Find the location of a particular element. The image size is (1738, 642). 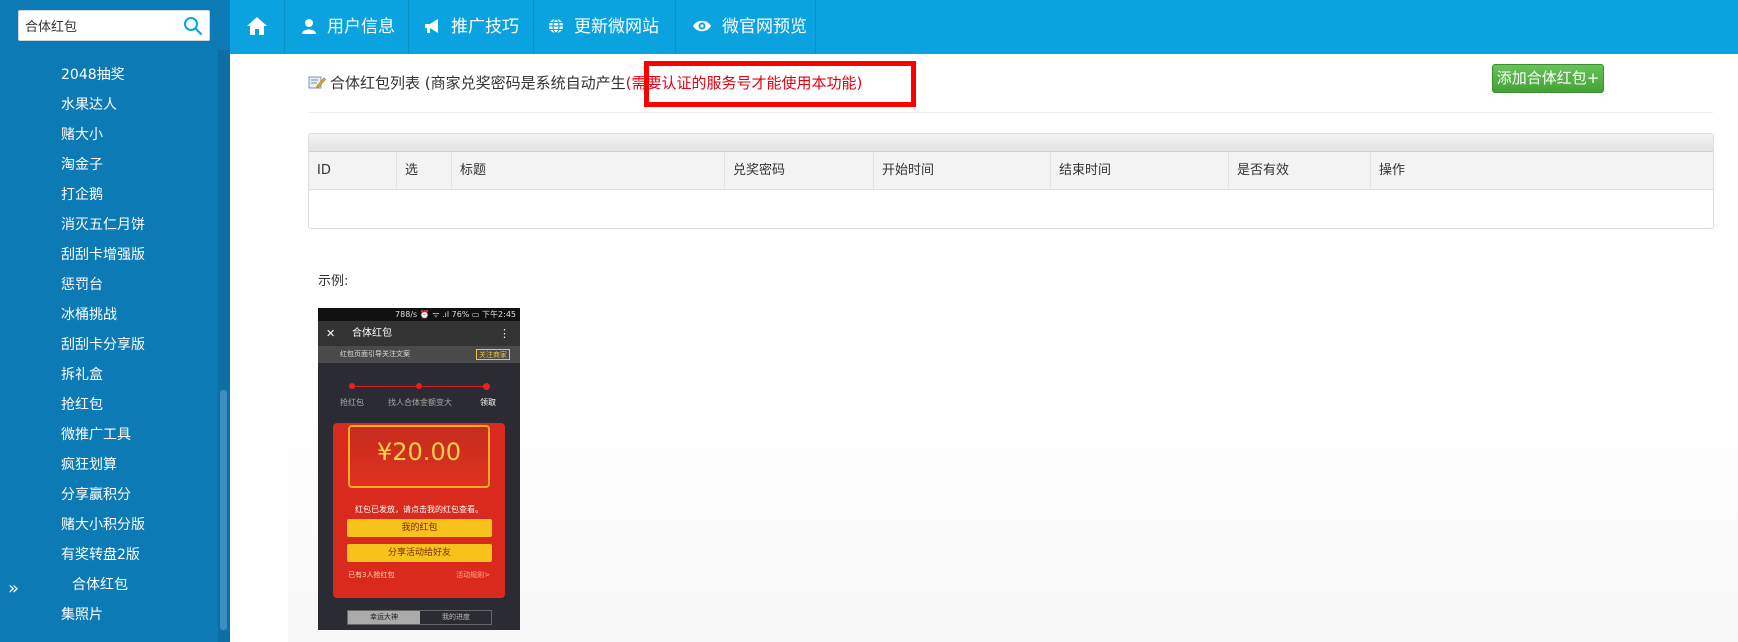

phone-rules-link: 活动规则> is located at coordinates (473, 575).